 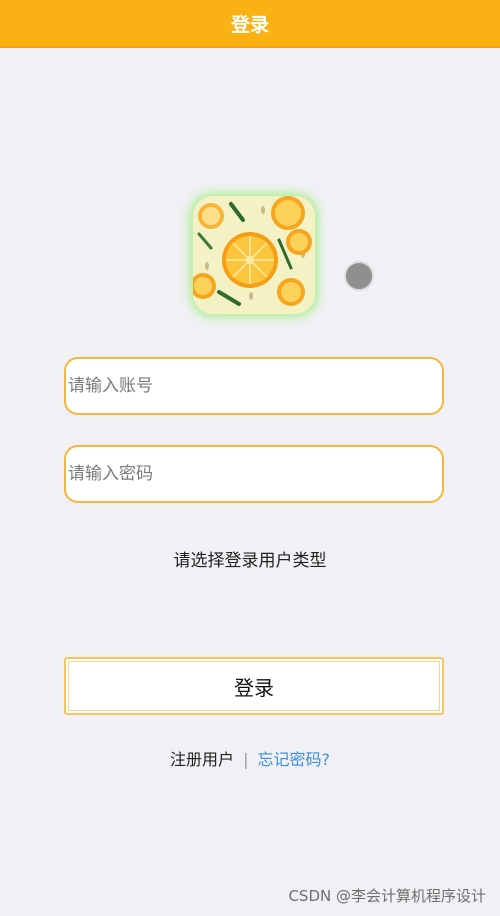 I want to click on status-dot-icon, so click(x=359, y=276).